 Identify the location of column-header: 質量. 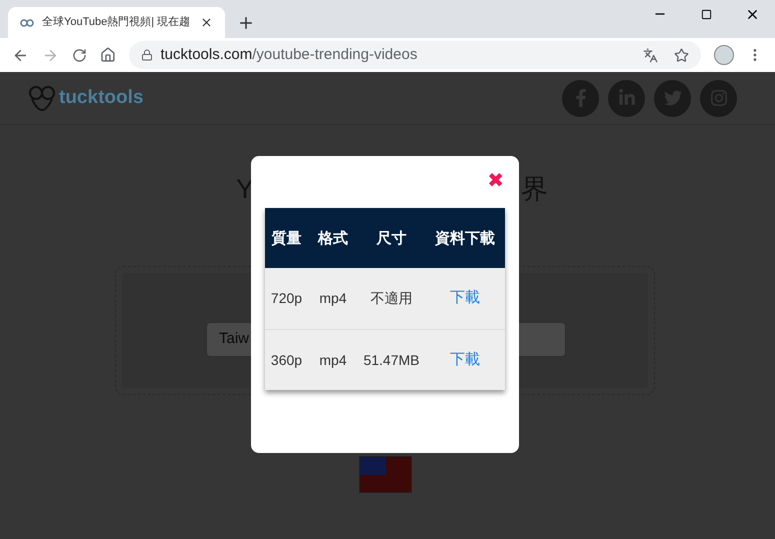
(286, 238).